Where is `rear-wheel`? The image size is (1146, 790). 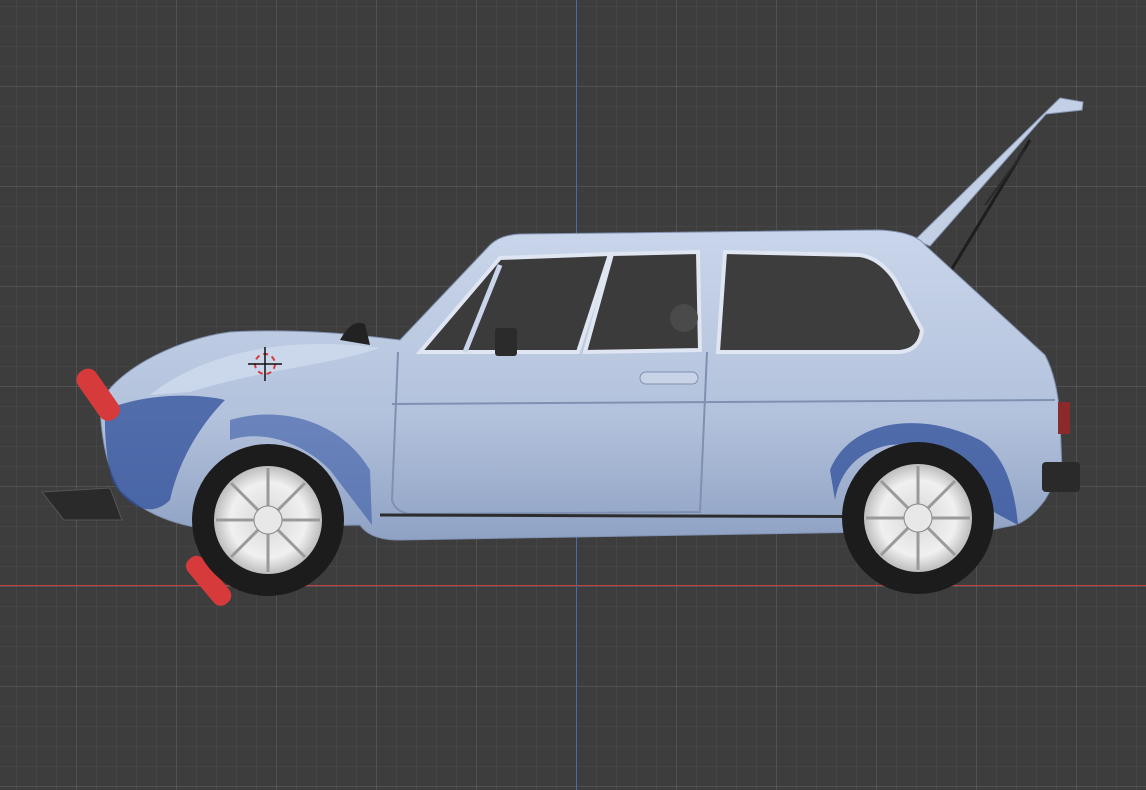 rear-wheel is located at coordinates (918, 518).